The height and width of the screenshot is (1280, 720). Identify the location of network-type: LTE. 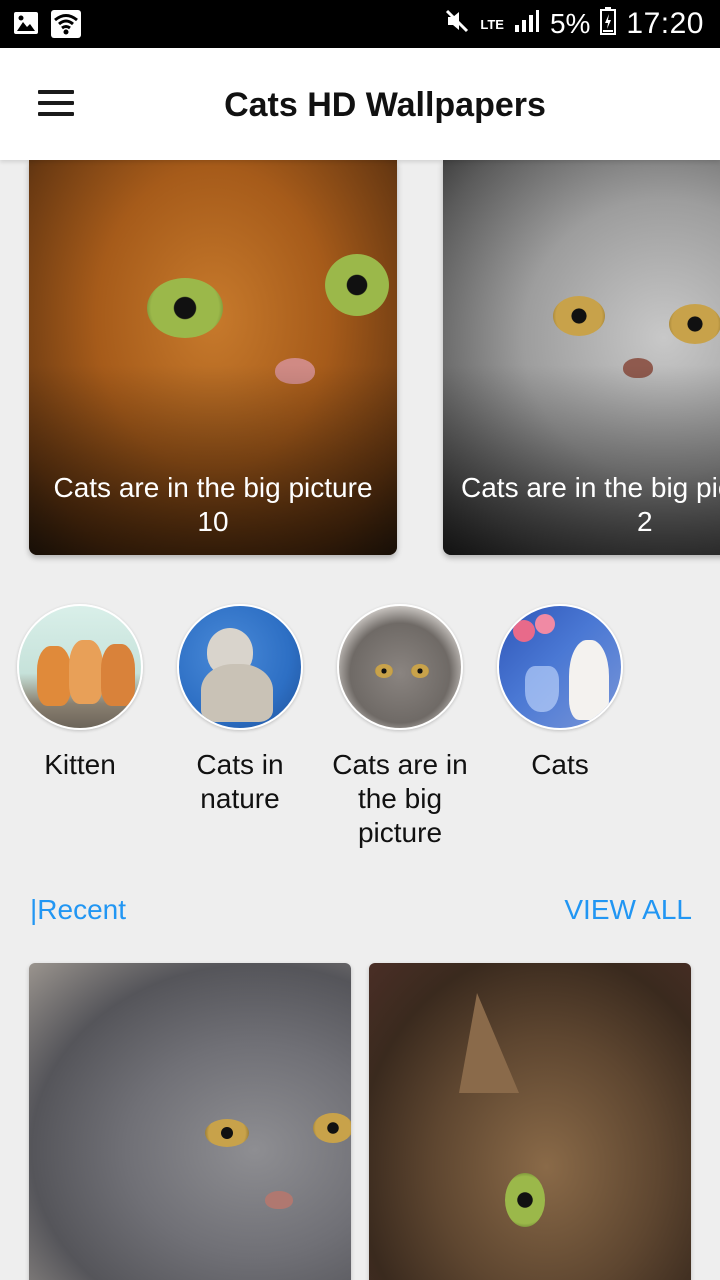
(492, 24).